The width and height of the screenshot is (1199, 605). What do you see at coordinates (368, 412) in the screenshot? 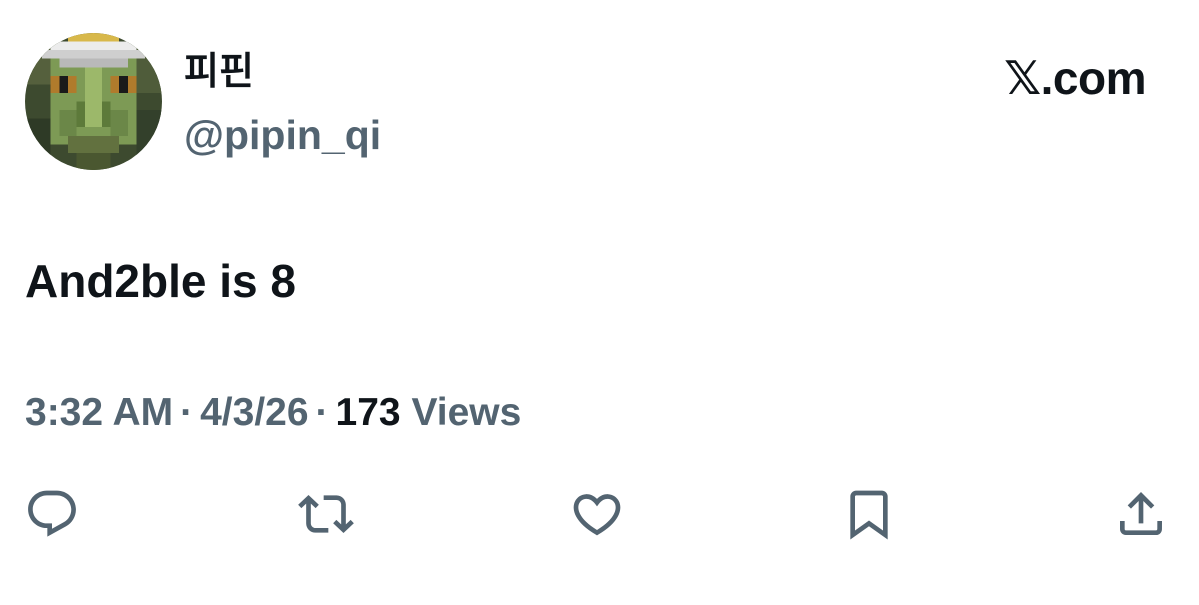
I see `views-count: 173` at bounding box center [368, 412].